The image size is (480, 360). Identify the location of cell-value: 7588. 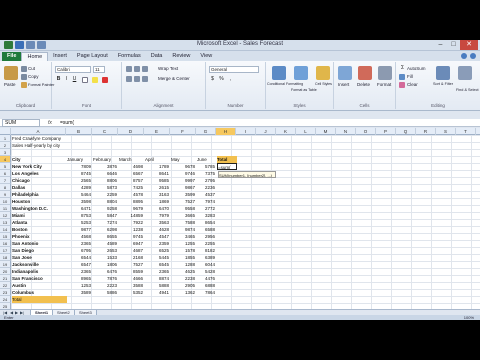
(184, 222).